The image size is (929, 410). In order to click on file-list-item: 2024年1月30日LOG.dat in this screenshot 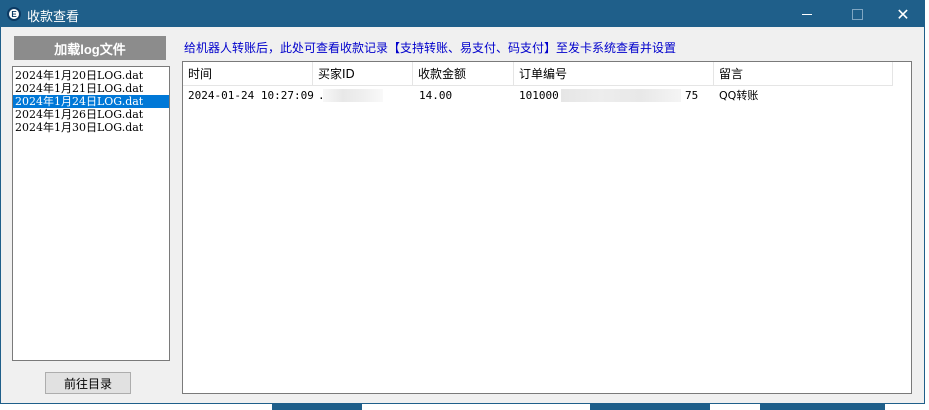, I will do `click(91, 127)`.